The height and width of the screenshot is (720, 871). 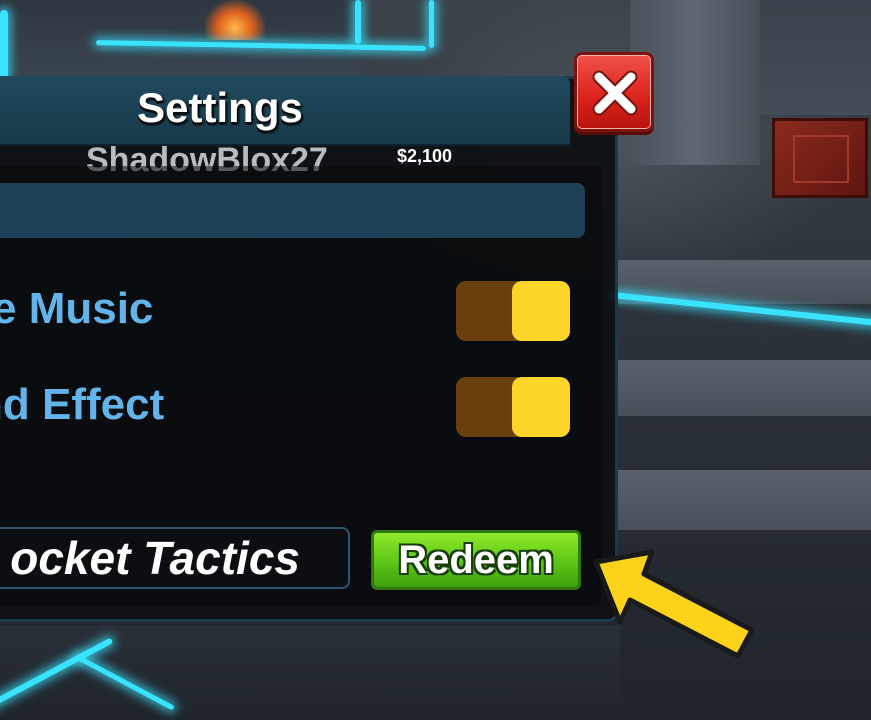 I want to click on stone-wall, so click(x=815, y=57).